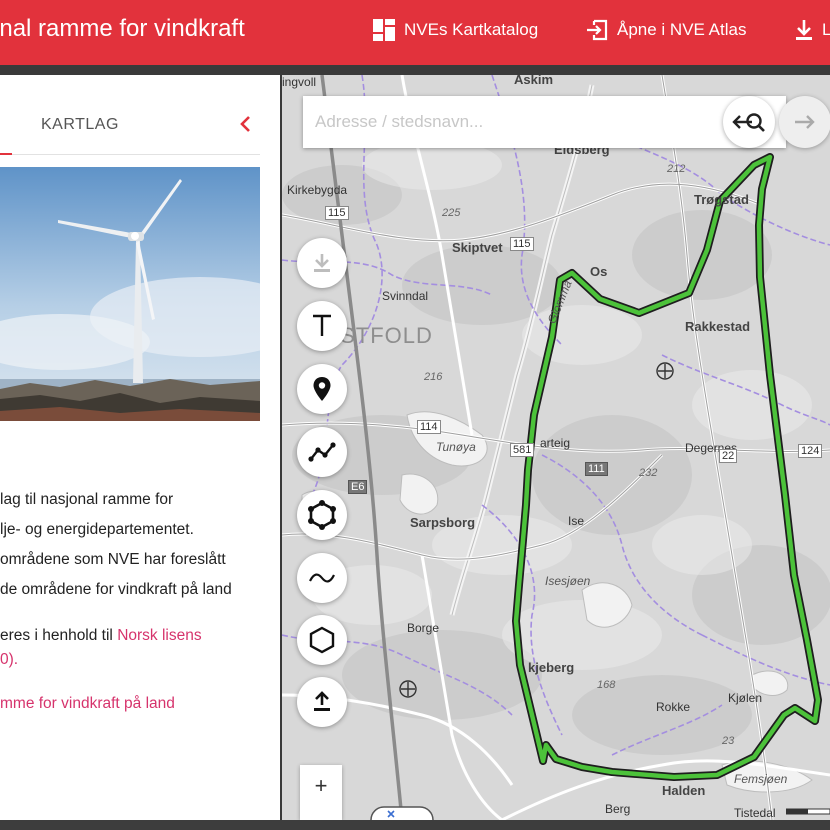 The image size is (830, 830). Describe the element at coordinates (761, 779) in the screenshot. I see `map-label-femsjoen: Femsjøen` at that location.